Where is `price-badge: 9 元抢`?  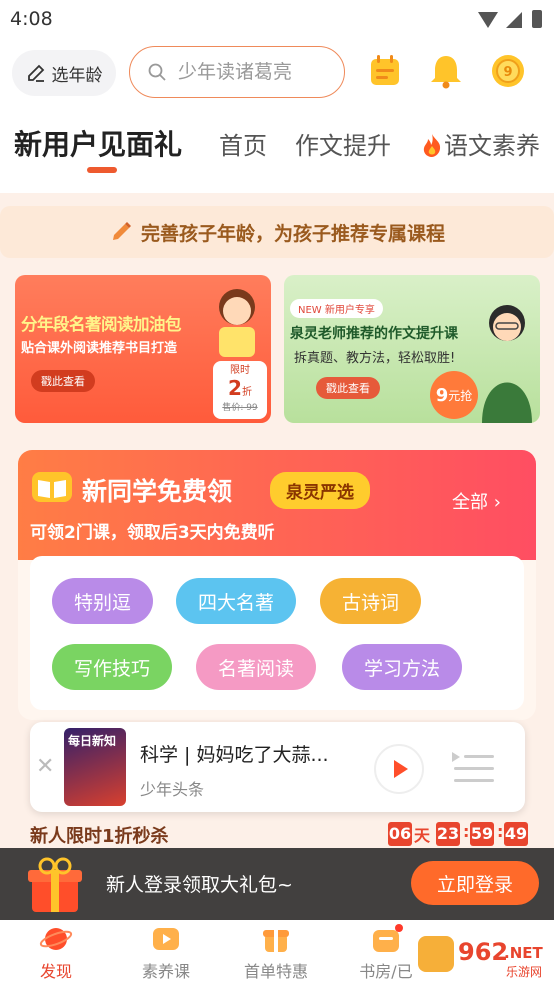 price-badge: 9 元抢 is located at coordinates (454, 395).